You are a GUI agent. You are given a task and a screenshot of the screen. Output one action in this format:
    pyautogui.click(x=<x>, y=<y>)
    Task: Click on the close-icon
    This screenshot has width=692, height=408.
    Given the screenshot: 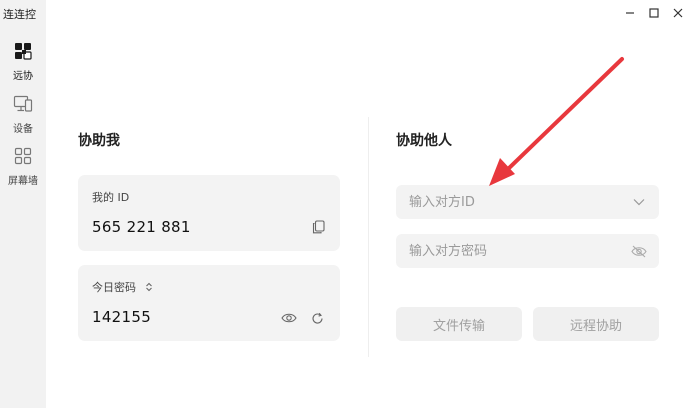 What is the action you would take?
    pyautogui.click(x=678, y=13)
    